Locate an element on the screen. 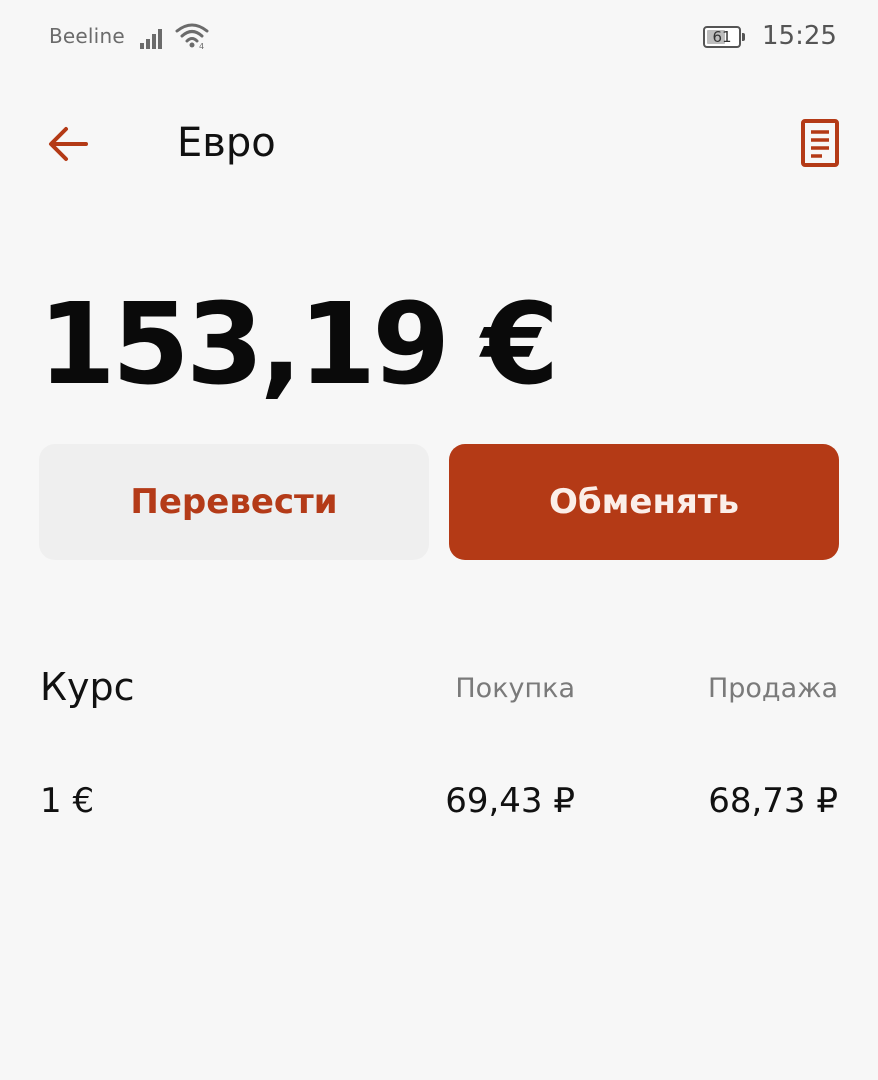 This screenshot has width=878, height=1080. rates-header-sell: Продажа is located at coordinates (772, 688).